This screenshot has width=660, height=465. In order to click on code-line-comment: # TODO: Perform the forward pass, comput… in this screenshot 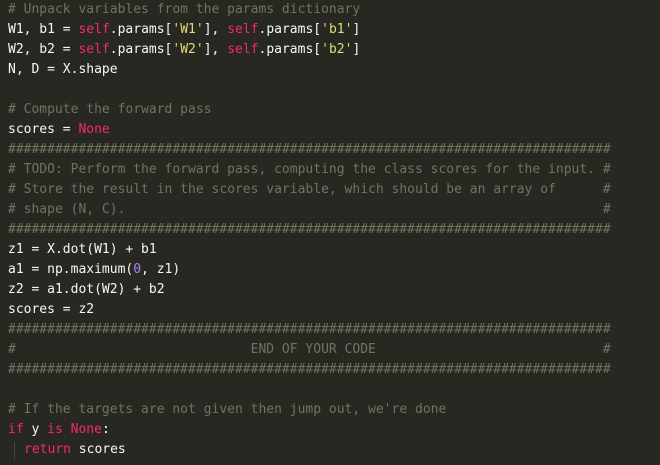, I will do `click(309, 169)`.